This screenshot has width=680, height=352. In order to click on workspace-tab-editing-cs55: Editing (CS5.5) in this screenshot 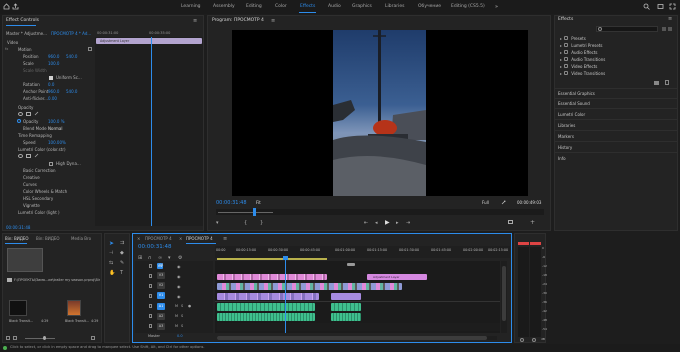, I will do `click(468, 6)`.